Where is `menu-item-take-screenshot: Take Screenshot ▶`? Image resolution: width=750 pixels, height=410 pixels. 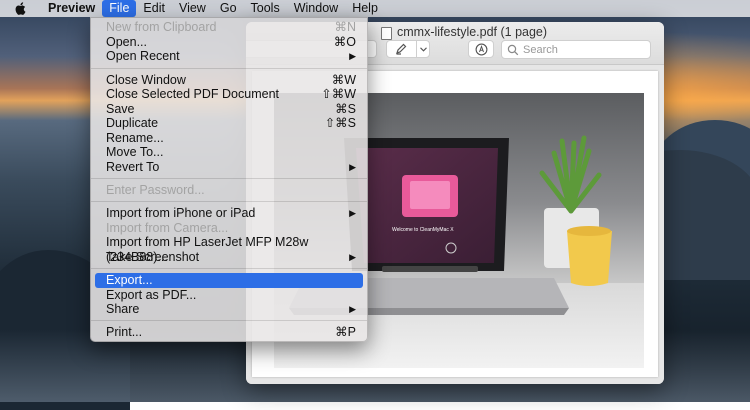 menu-item-take-screenshot: Take Screenshot ▶ is located at coordinates (229, 257).